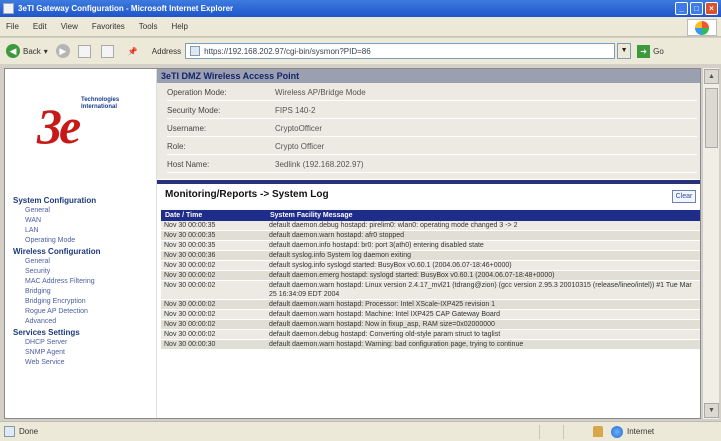 This screenshot has height=441, width=721. What do you see at coordinates (176, 146) in the screenshot?
I see `info-label: Role:` at bounding box center [176, 146].